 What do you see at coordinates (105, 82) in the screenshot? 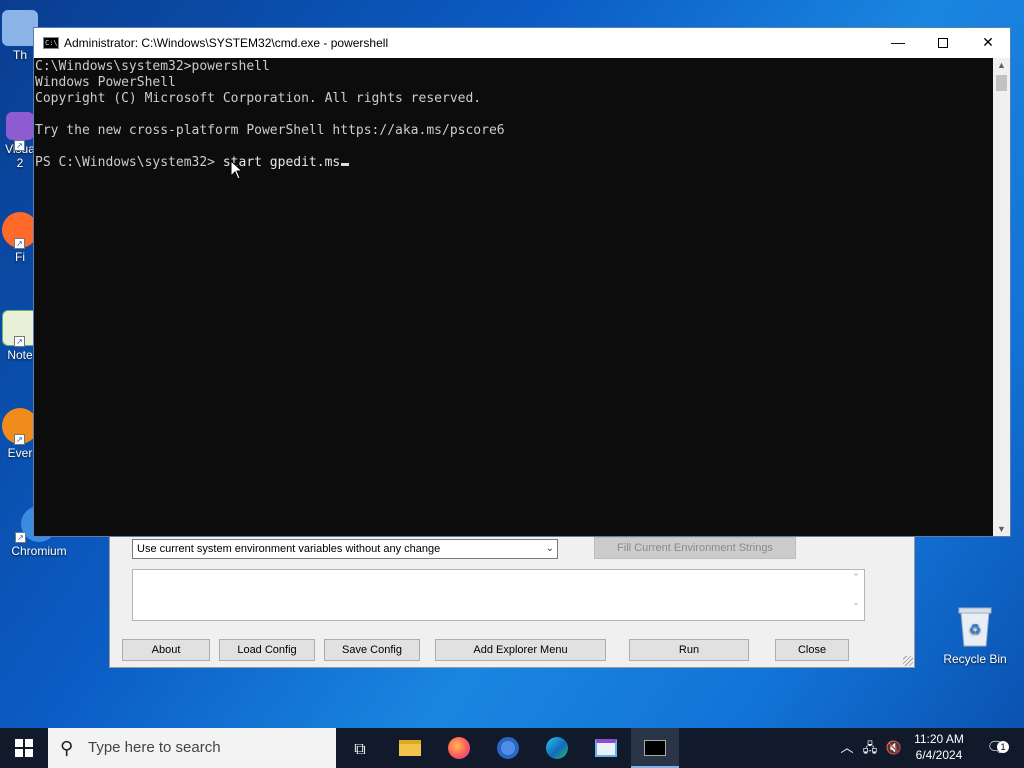
I see `console-line: Windows PowerShell` at bounding box center [105, 82].